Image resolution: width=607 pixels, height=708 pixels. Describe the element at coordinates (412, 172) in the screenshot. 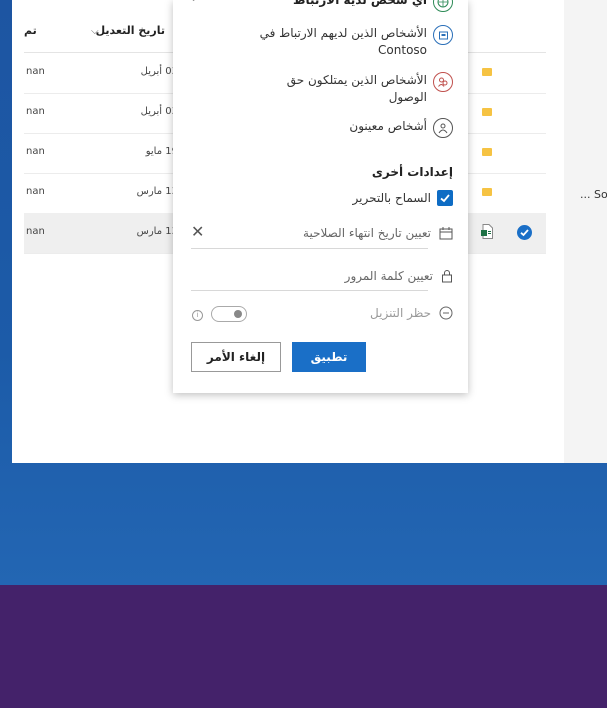

I see `other-settings-title: إعدادات أخرى` at that location.